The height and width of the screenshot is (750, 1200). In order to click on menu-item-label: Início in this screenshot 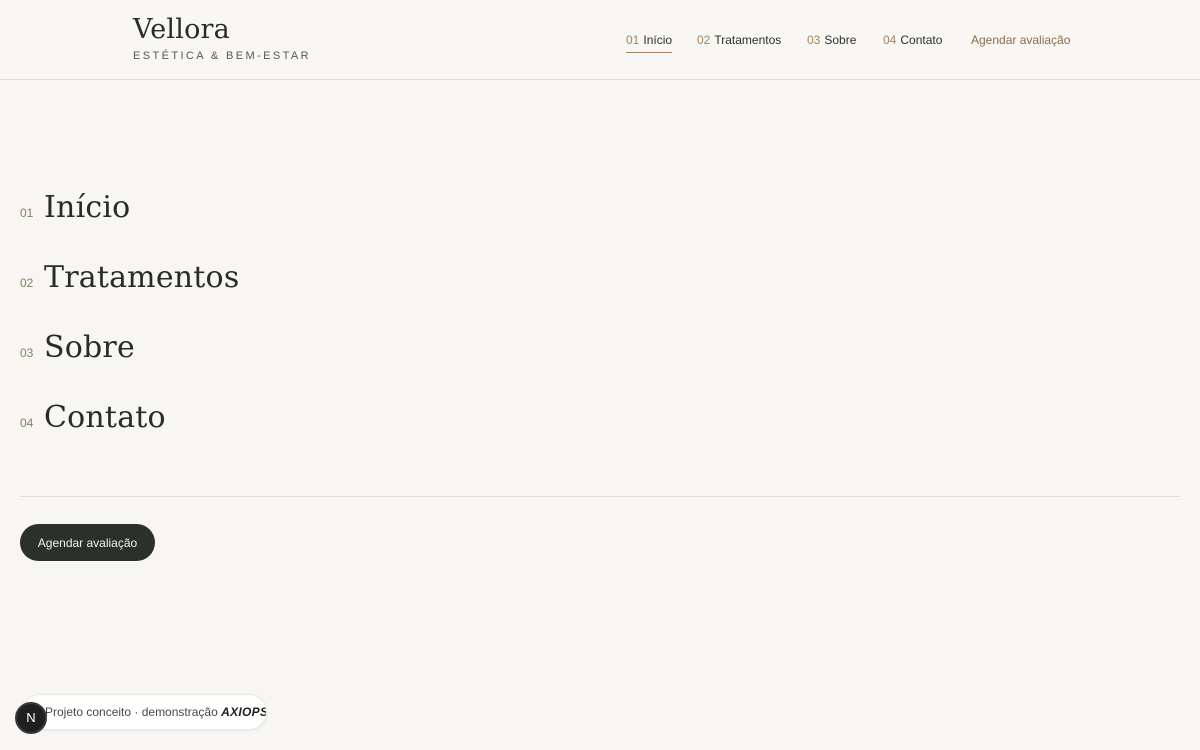, I will do `click(87, 207)`.